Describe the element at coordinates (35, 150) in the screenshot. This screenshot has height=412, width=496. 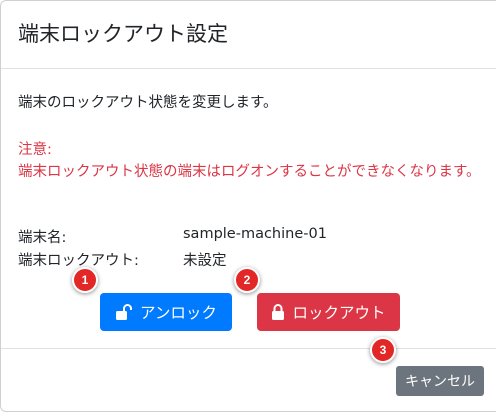
I see `warning-heading: 注意:` at that location.